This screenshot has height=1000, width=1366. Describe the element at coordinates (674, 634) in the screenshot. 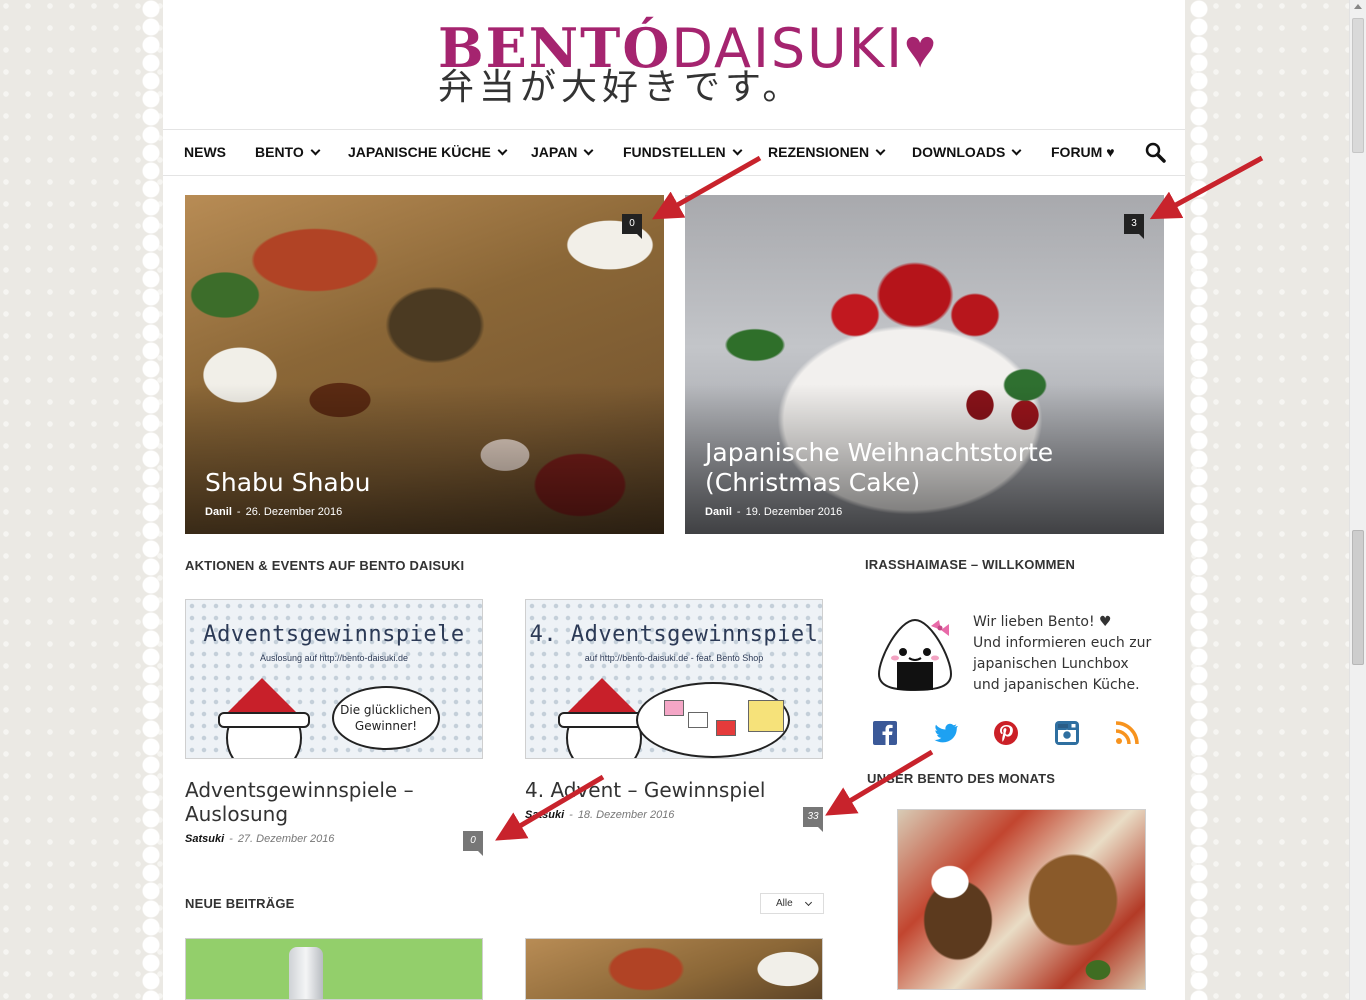

I see `thumb-heading: 4. Adventsgewinnspiel` at that location.